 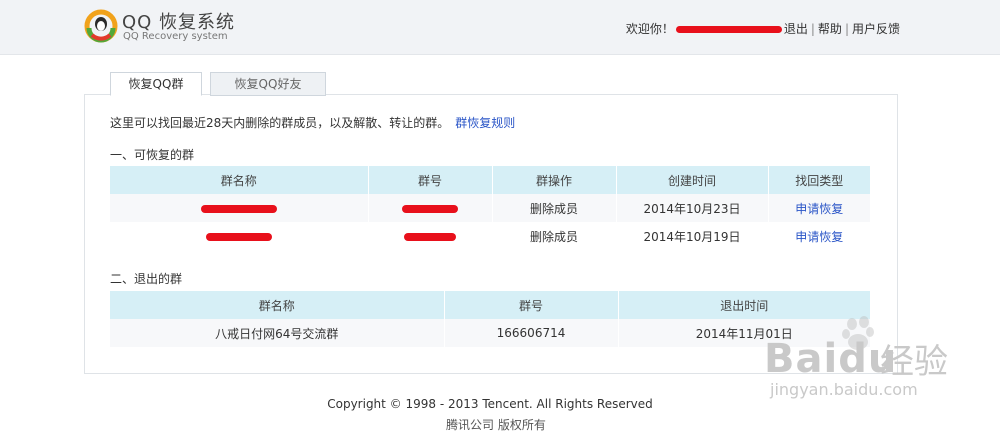 I want to click on user-links: 欢迎你！ 退出 | 帮助 | 用户反馈, so click(x=763, y=28).